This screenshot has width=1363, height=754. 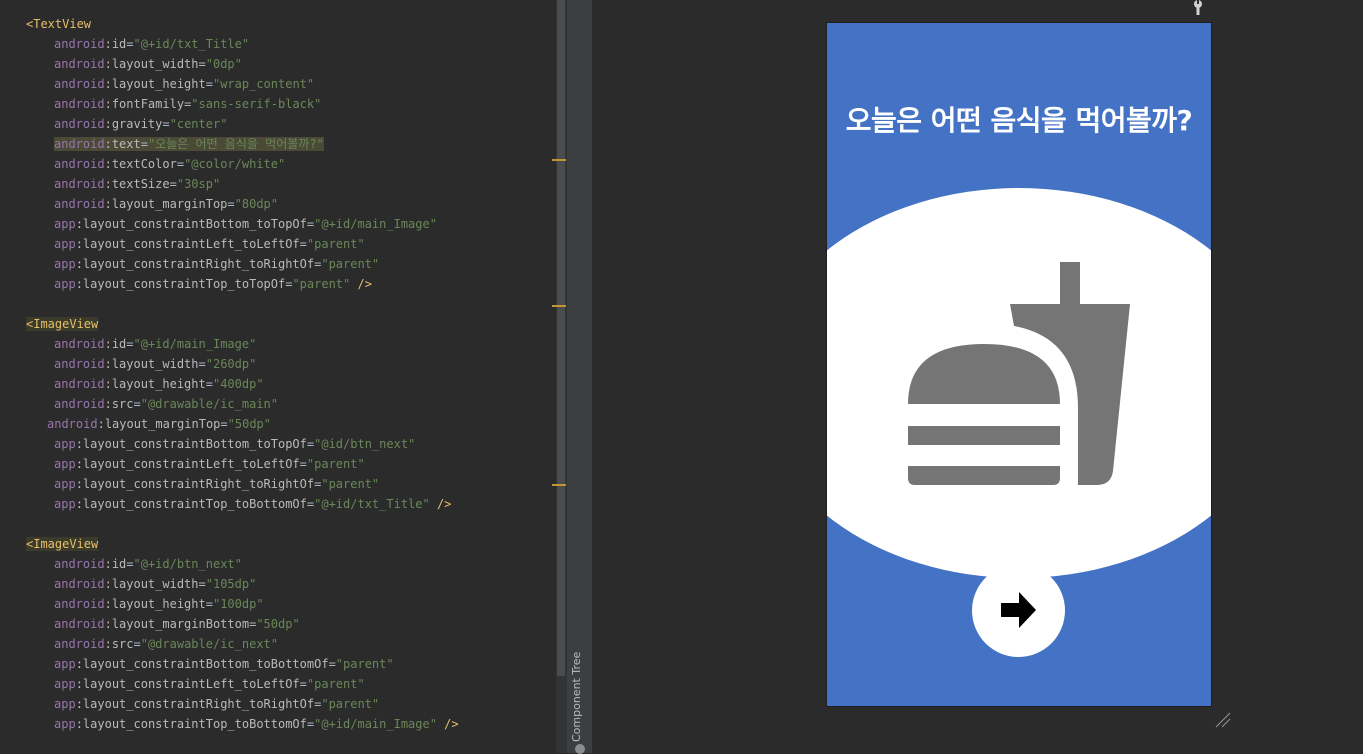 What do you see at coordinates (180, 624) in the screenshot?
I see `attr-name: layout_marginBottom` at bounding box center [180, 624].